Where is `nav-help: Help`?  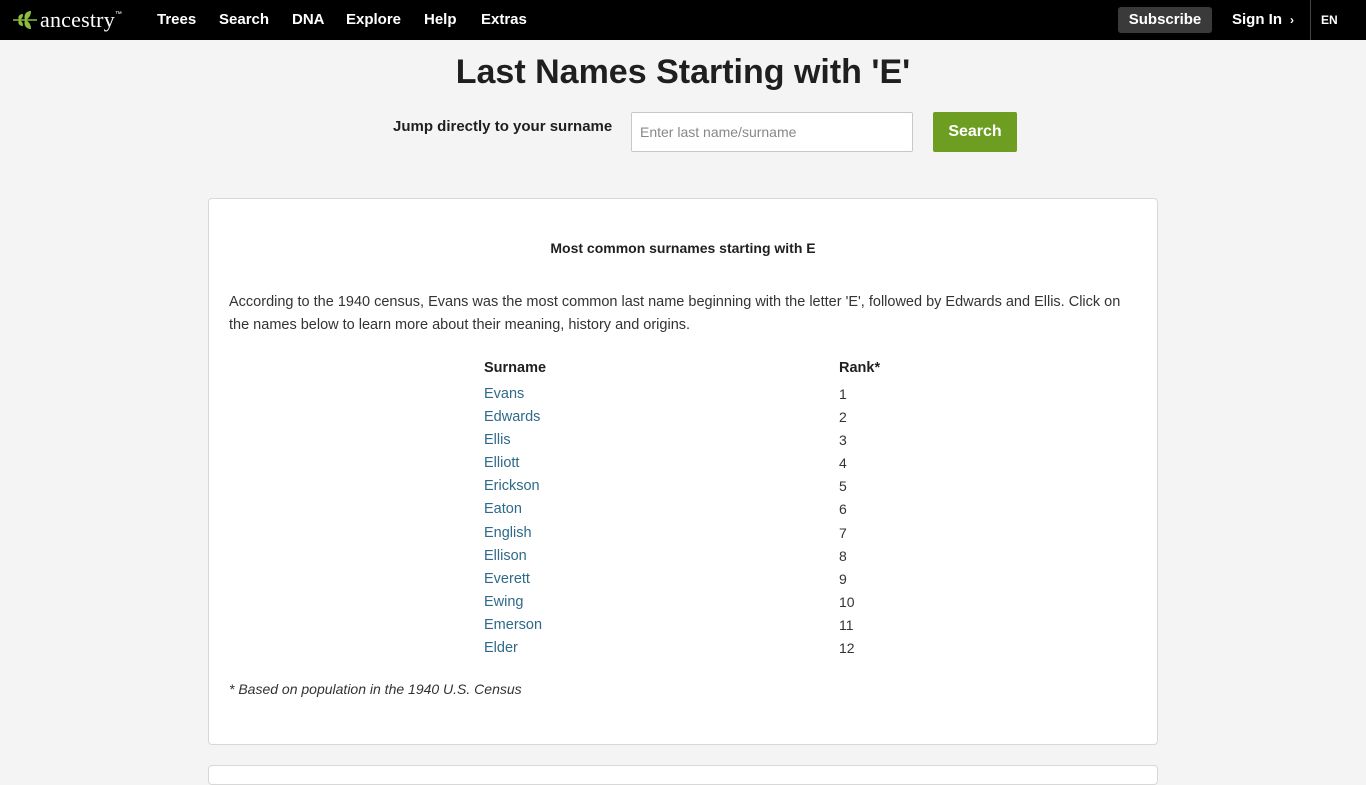
nav-help: Help is located at coordinates (440, 20).